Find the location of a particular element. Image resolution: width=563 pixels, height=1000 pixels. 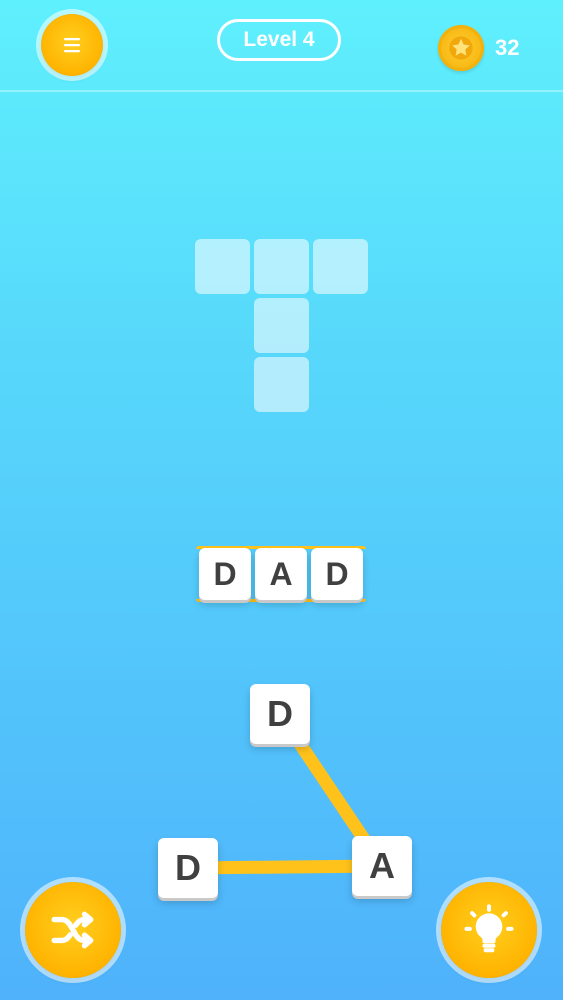

lightbulb-icon is located at coordinates (489, 928).